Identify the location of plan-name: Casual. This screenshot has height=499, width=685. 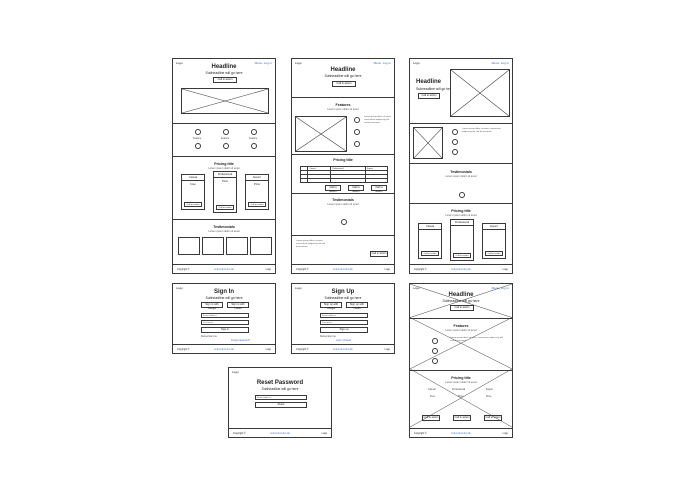
(432, 389).